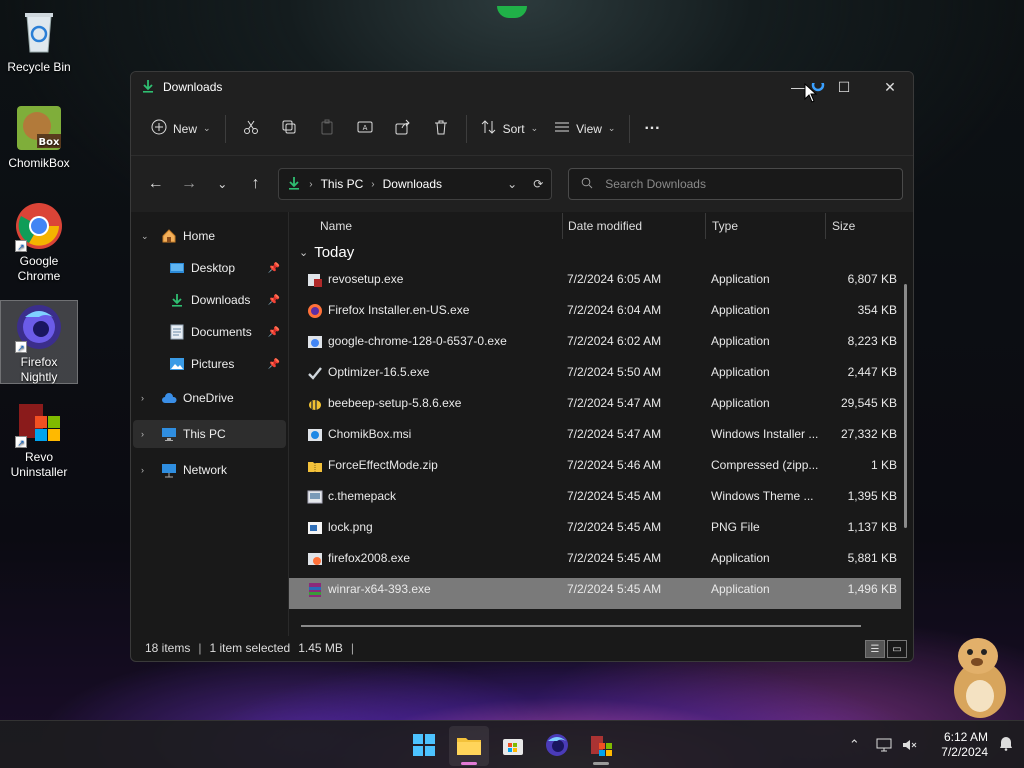 The height and width of the screenshot is (768, 1024). I want to click on firefox-icon, so click(315, 311).